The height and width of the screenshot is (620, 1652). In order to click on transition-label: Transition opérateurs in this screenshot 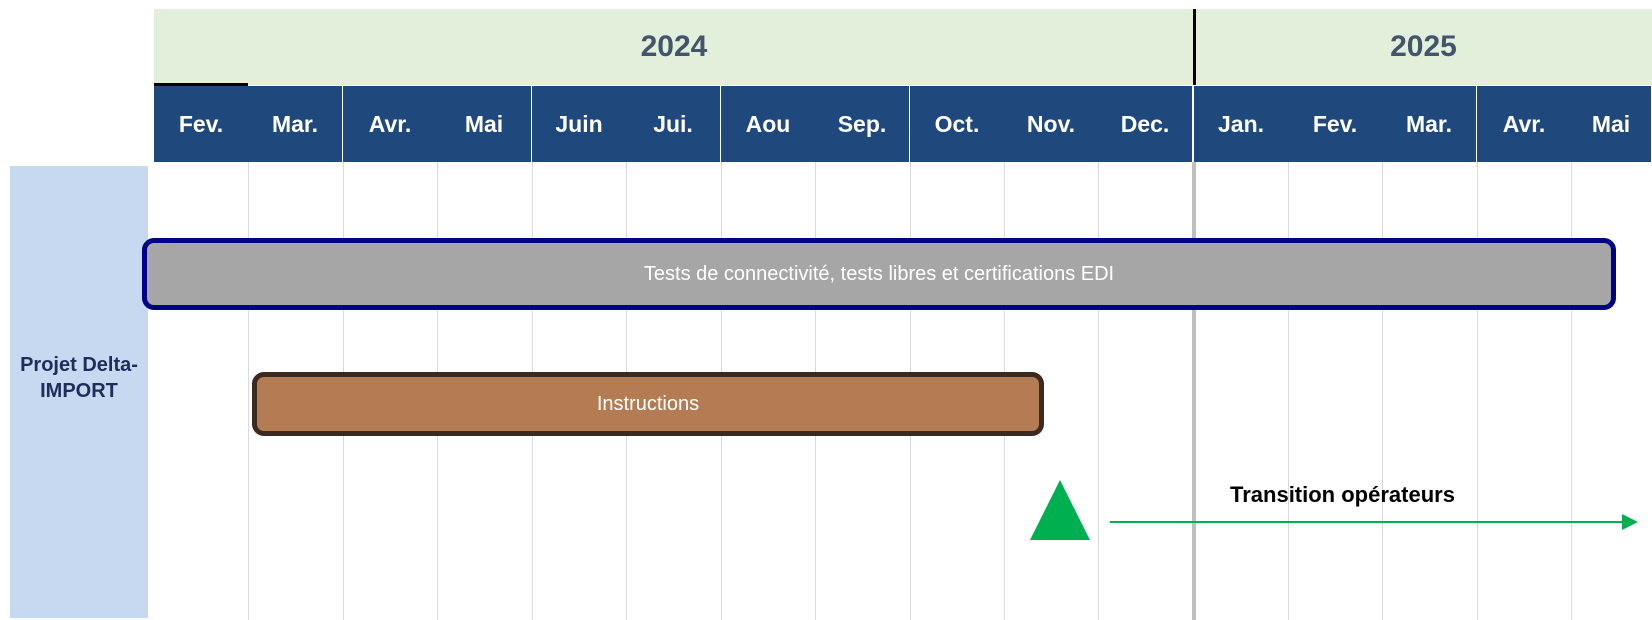, I will do `click(1342, 494)`.